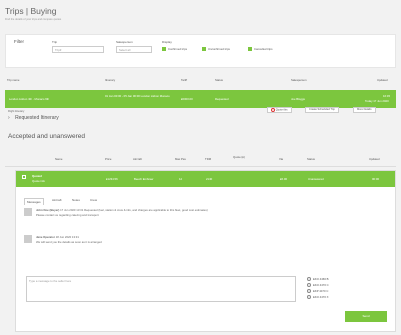 This screenshot has width=401, height=335. I want to click on col-maxpax: Max Pax, so click(180, 159).